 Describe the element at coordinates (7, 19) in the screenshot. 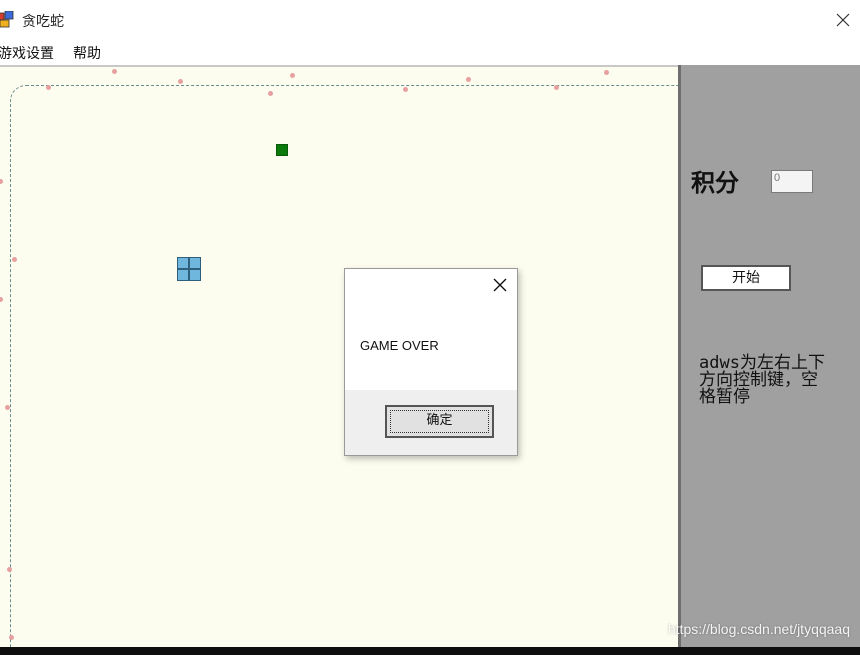

I see `app-icon` at that location.